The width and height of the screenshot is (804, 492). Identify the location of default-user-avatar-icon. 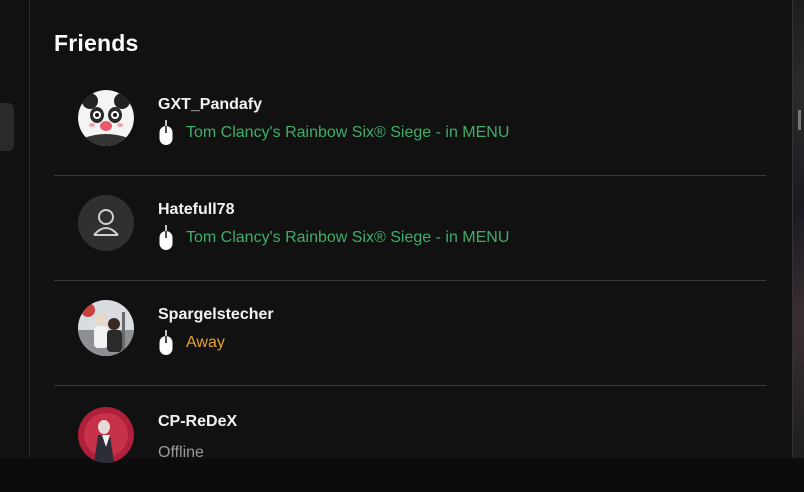
(106, 223).